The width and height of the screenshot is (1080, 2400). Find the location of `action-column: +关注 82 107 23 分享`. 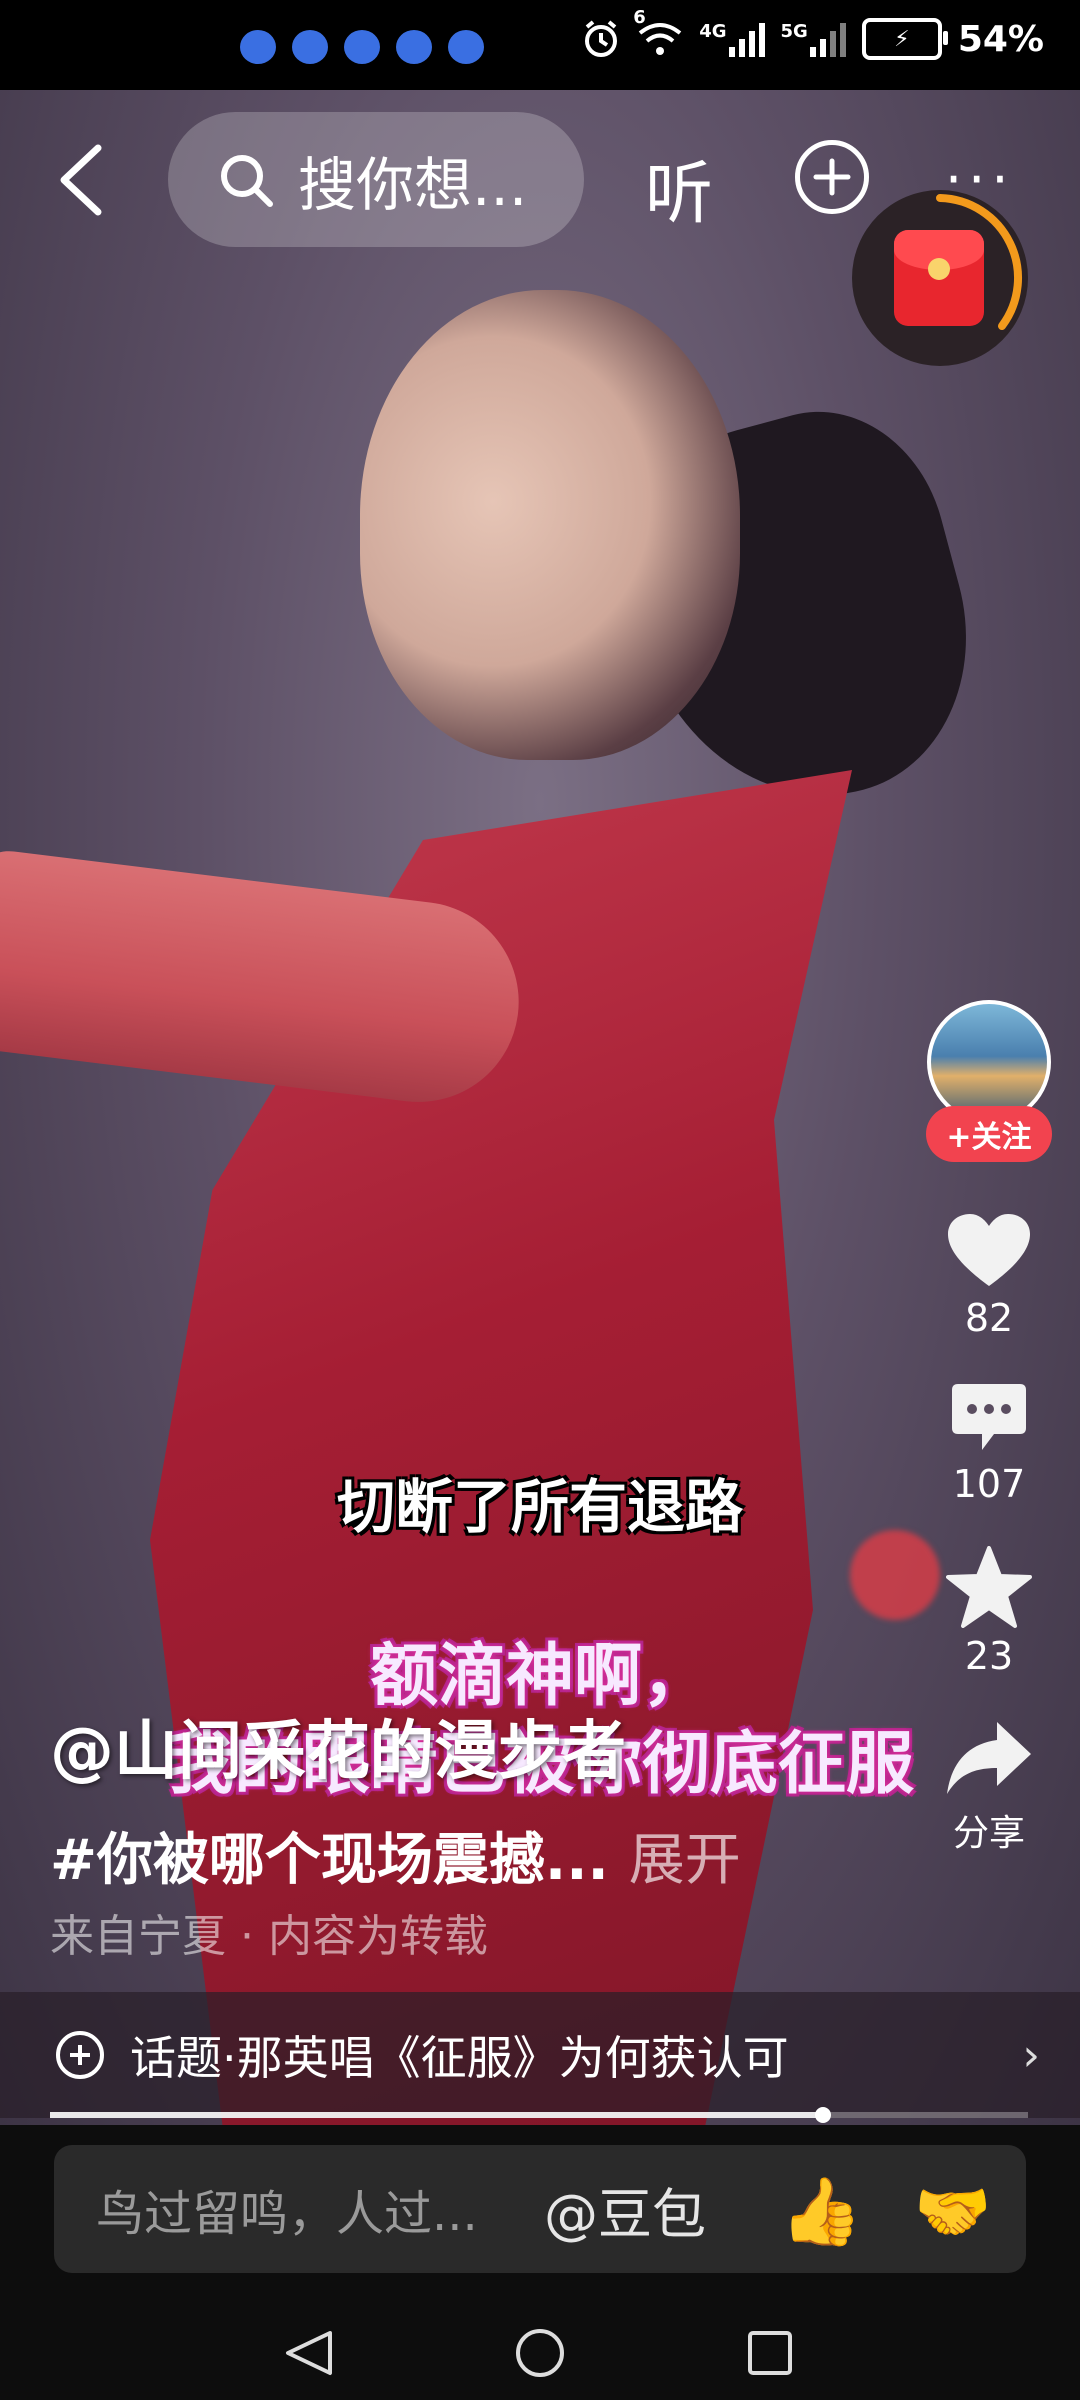

action-column: +关注 82 107 23 分享 is located at coordinates (989, 1428).